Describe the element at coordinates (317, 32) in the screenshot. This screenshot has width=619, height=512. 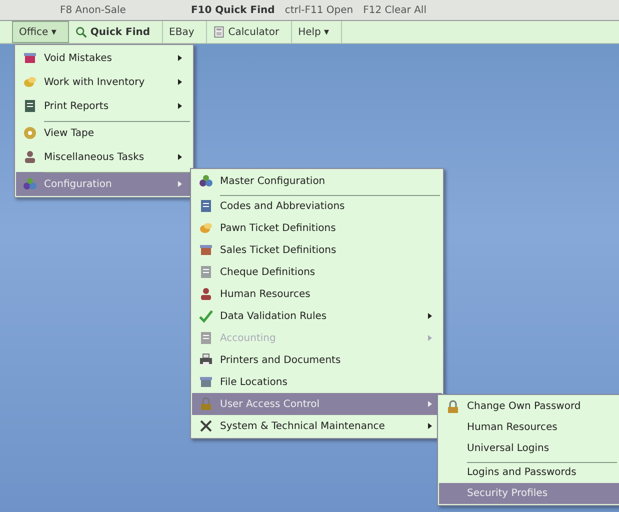
I see `toolbar-button: Help ▾` at that location.